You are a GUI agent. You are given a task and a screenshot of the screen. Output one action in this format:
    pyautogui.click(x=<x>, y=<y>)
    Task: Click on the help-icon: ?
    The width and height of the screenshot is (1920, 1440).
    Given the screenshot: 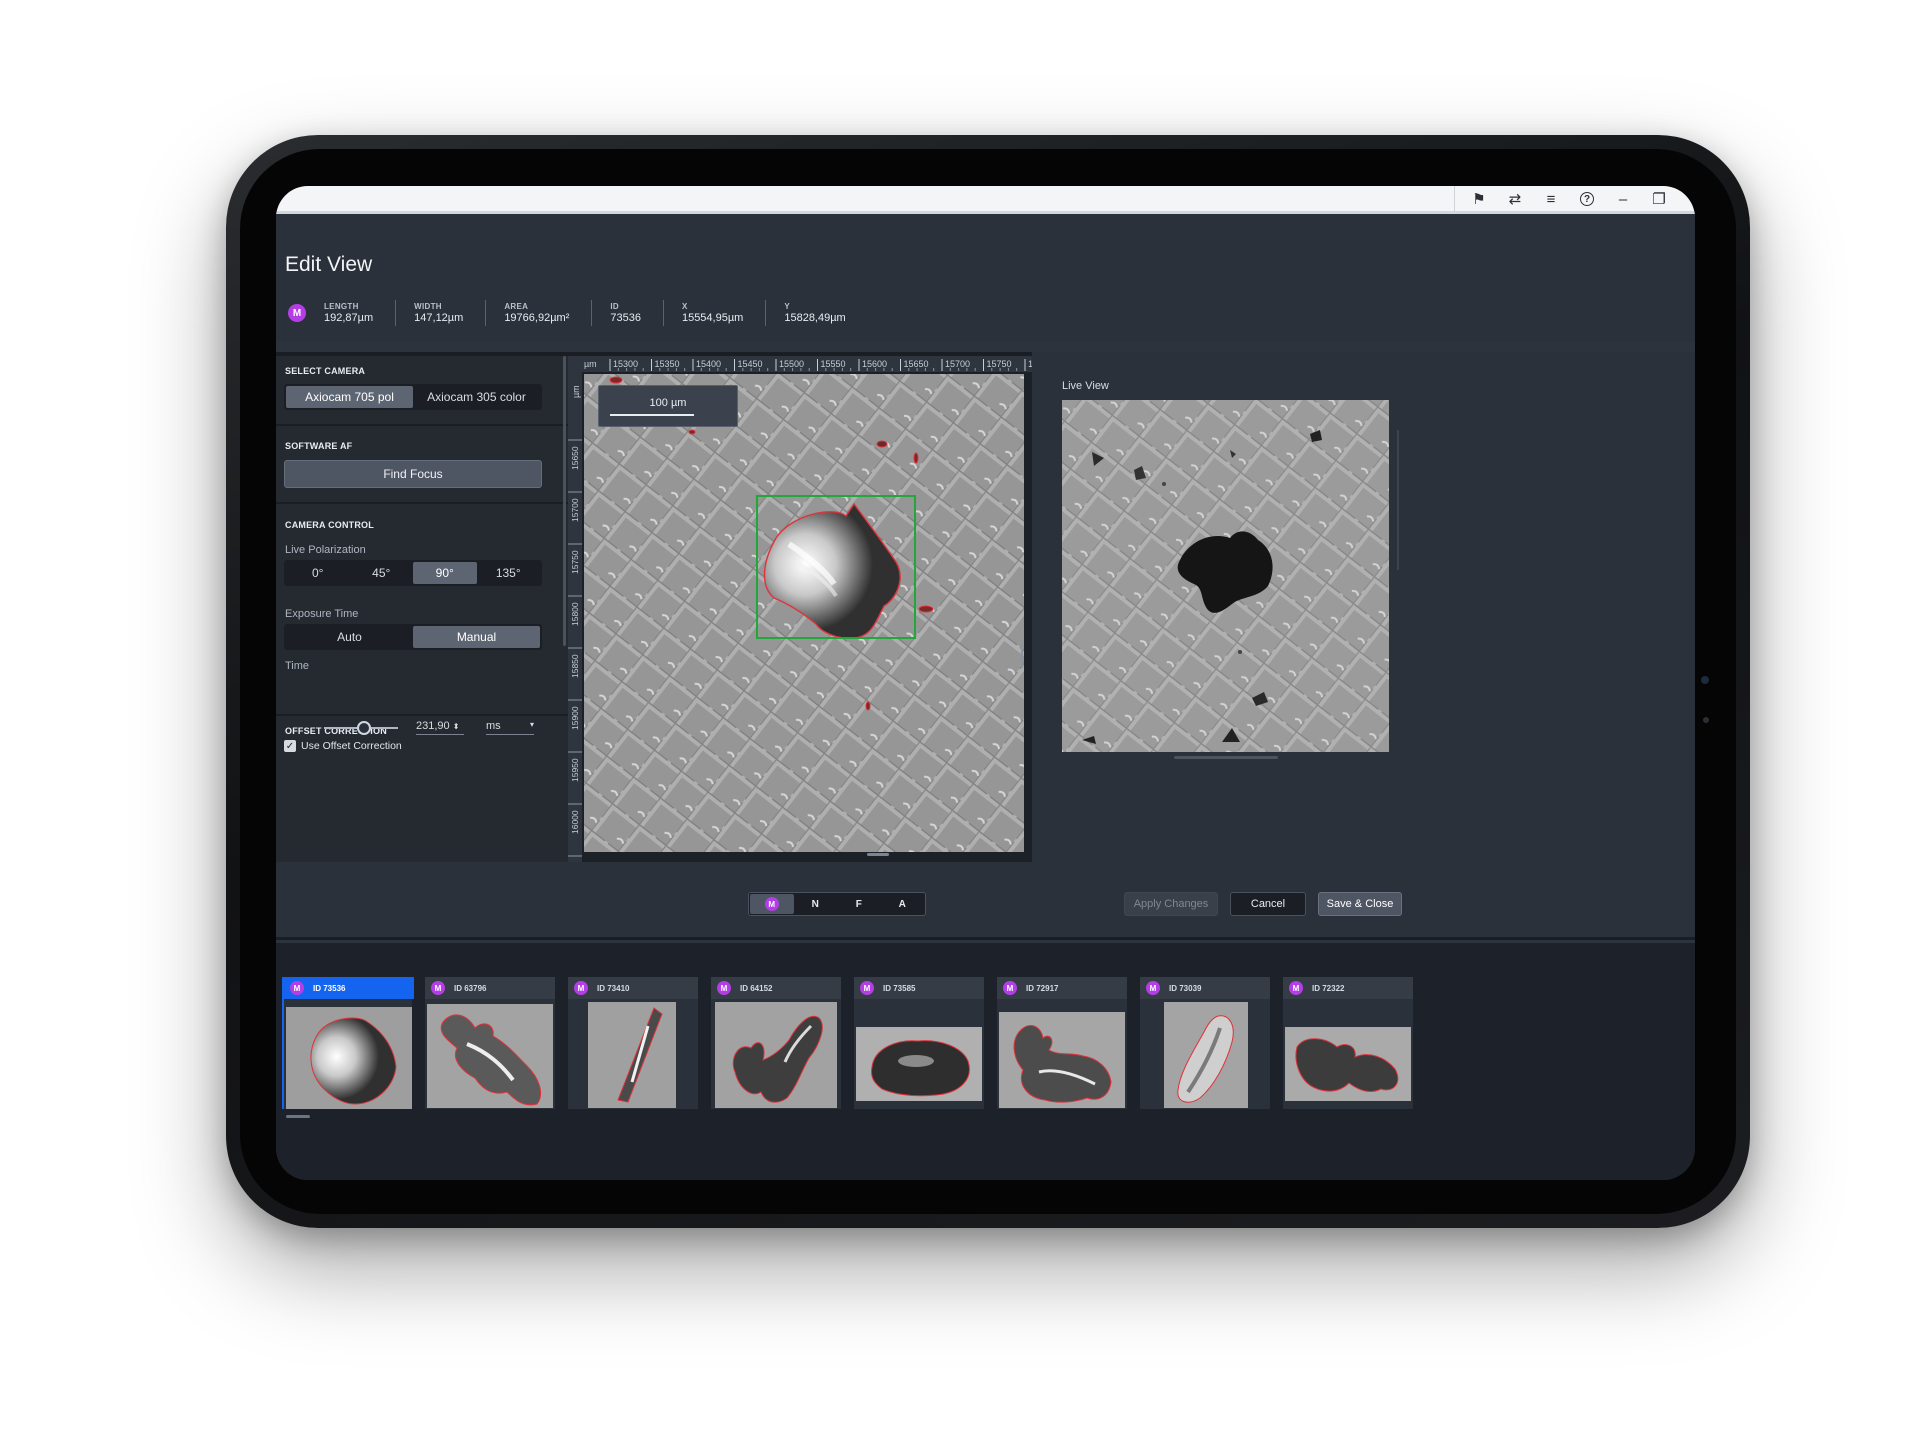 What is the action you would take?
    pyautogui.click(x=1587, y=199)
    